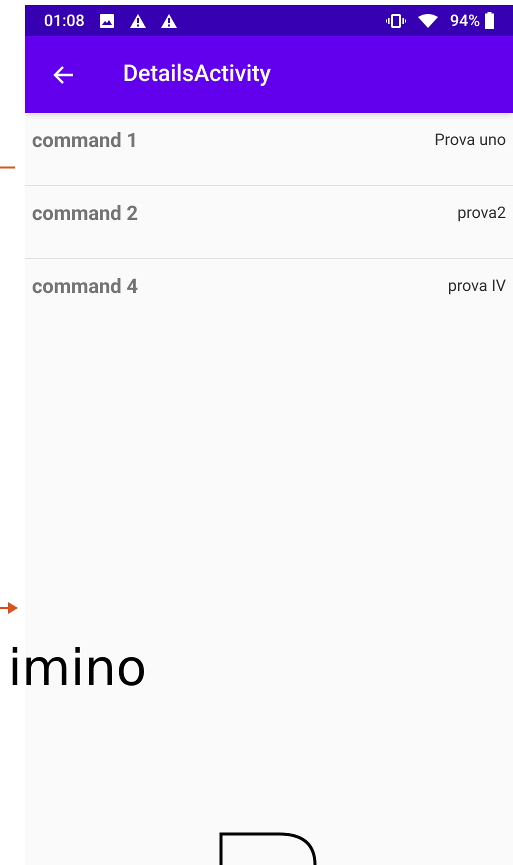 The width and height of the screenshot is (513, 865). What do you see at coordinates (428, 21) in the screenshot?
I see `wifi-icon` at bounding box center [428, 21].